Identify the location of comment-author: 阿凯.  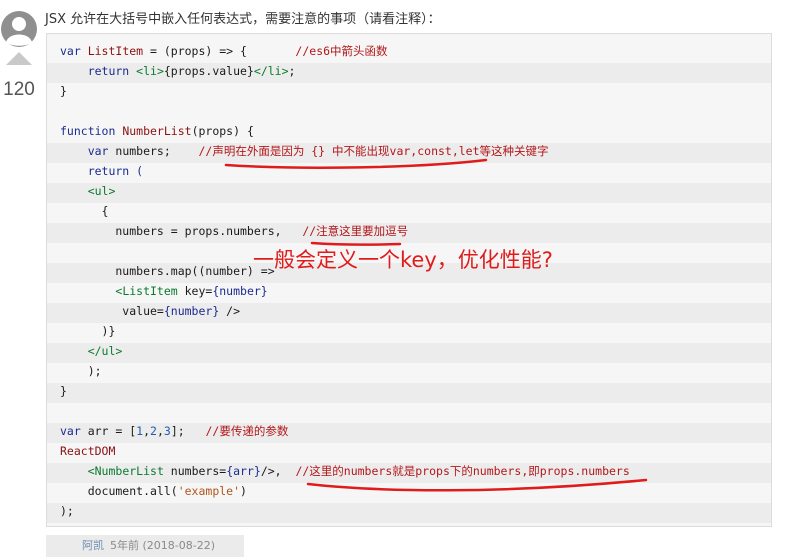
(93, 545).